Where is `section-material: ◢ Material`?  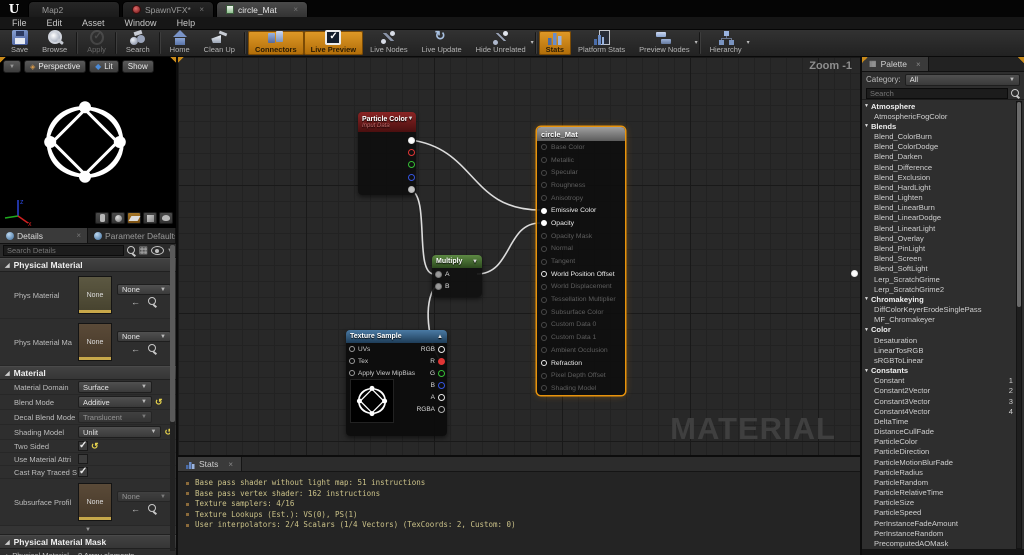
section-material: ◢ Material is located at coordinates (88, 373).